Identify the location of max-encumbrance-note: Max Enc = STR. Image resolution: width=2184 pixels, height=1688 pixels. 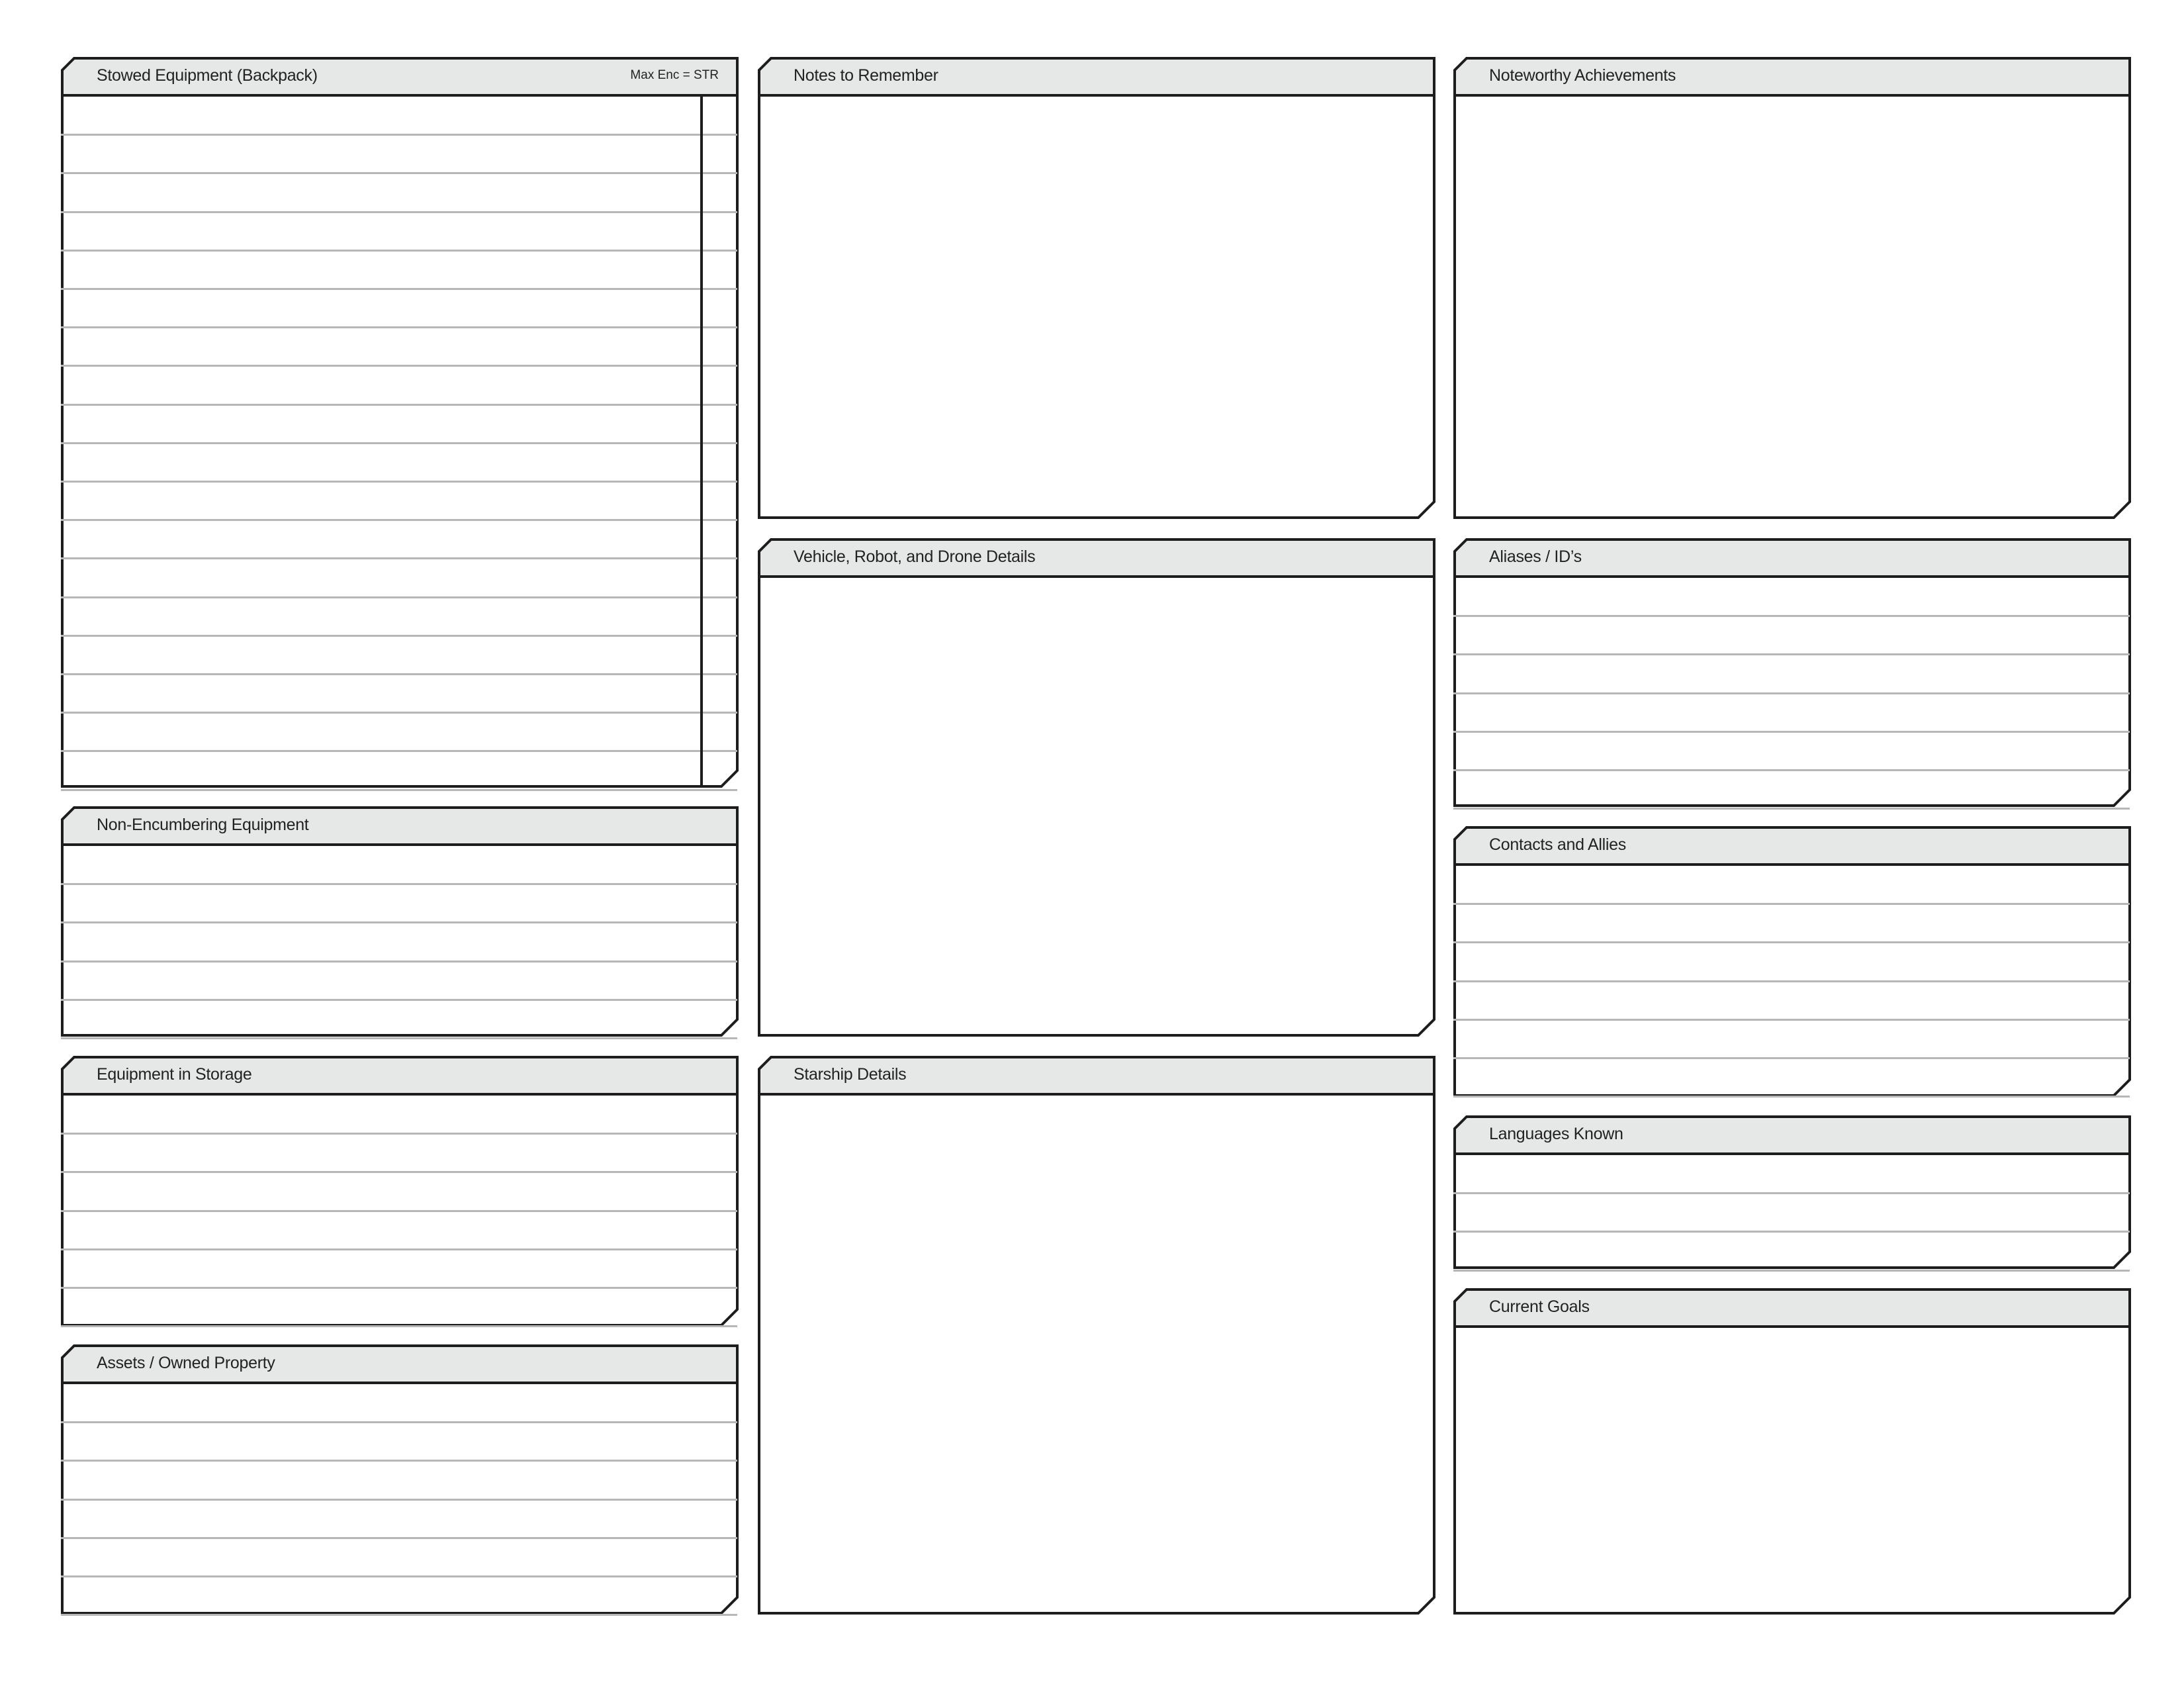
(675, 75).